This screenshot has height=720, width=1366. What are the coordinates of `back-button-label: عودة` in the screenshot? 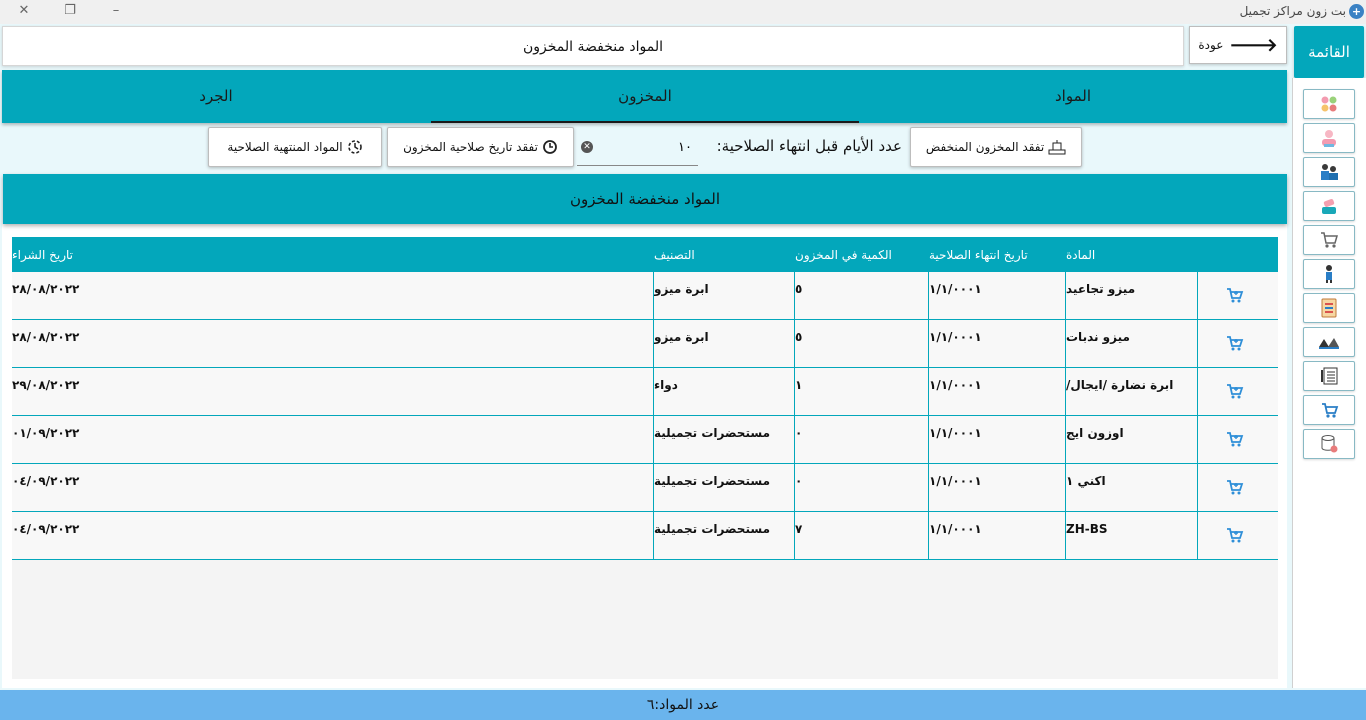 It's located at (1211, 45).